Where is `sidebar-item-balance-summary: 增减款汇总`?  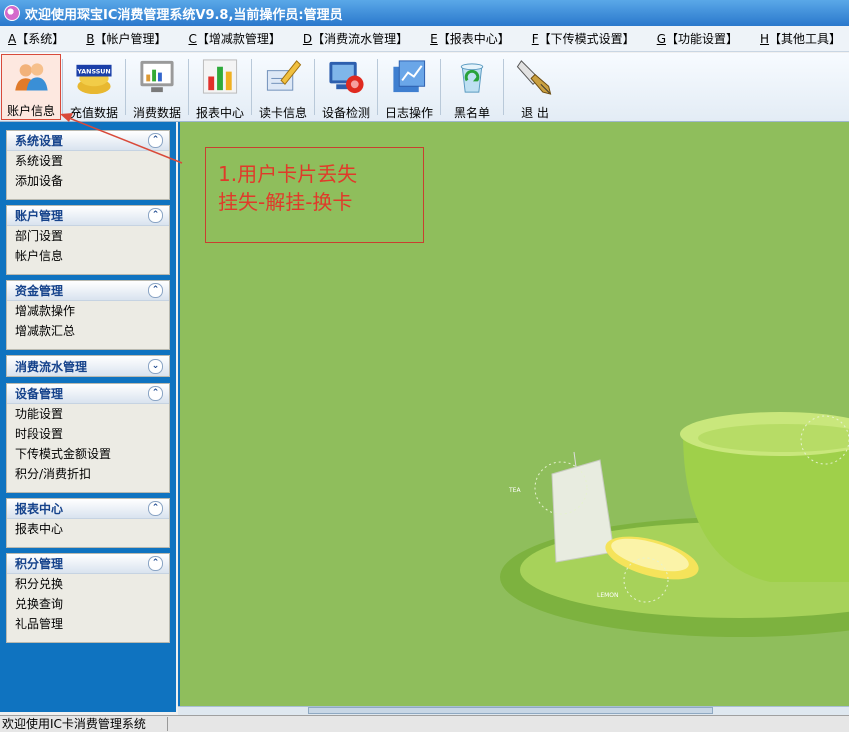
sidebar-item-balance-summary: 增减款汇总 is located at coordinates (88, 331).